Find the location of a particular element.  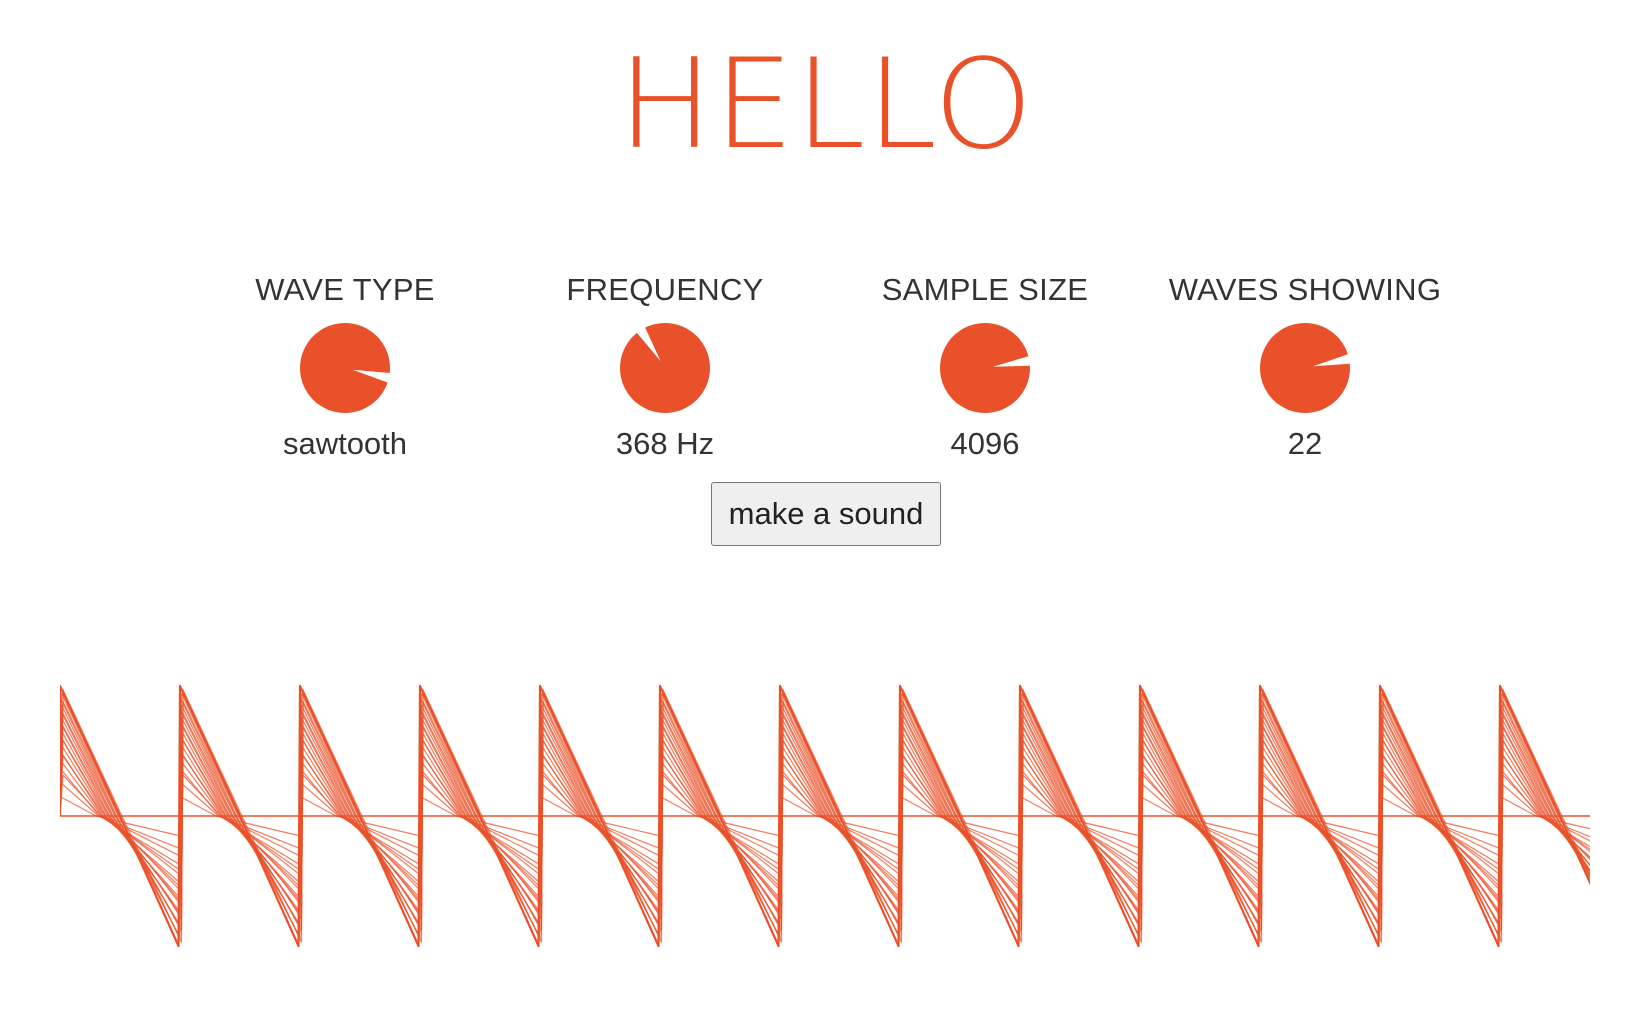

control-frequency: FREQUENCY 368 Hz is located at coordinates (665, 367).